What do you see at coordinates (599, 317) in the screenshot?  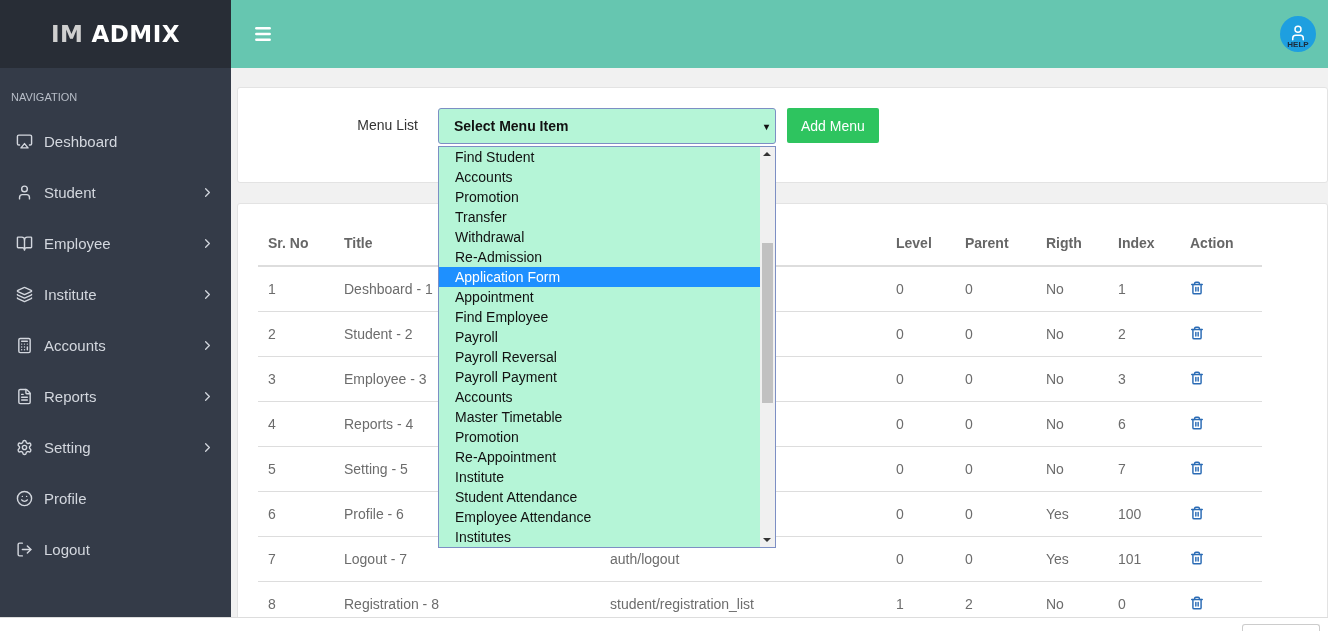 I see `dropdown-option: Find Employee` at bounding box center [599, 317].